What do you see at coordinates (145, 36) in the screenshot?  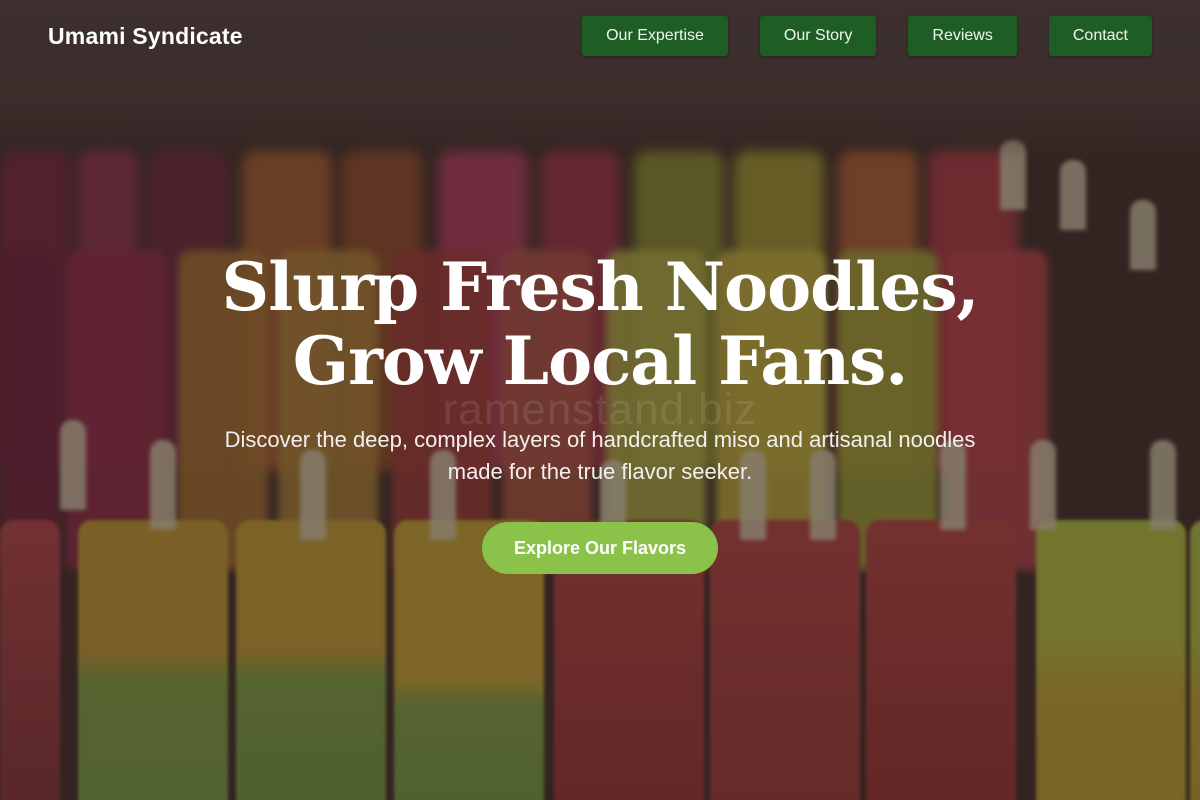 I see `brand-logo-text: Umami Syndicate` at bounding box center [145, 36].